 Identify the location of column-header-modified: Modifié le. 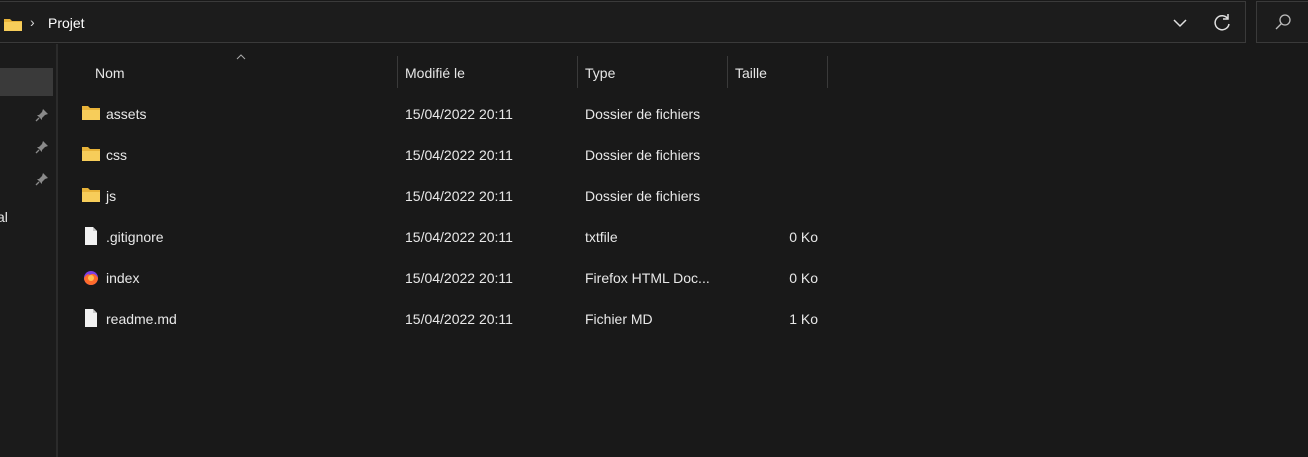
(435, 73).